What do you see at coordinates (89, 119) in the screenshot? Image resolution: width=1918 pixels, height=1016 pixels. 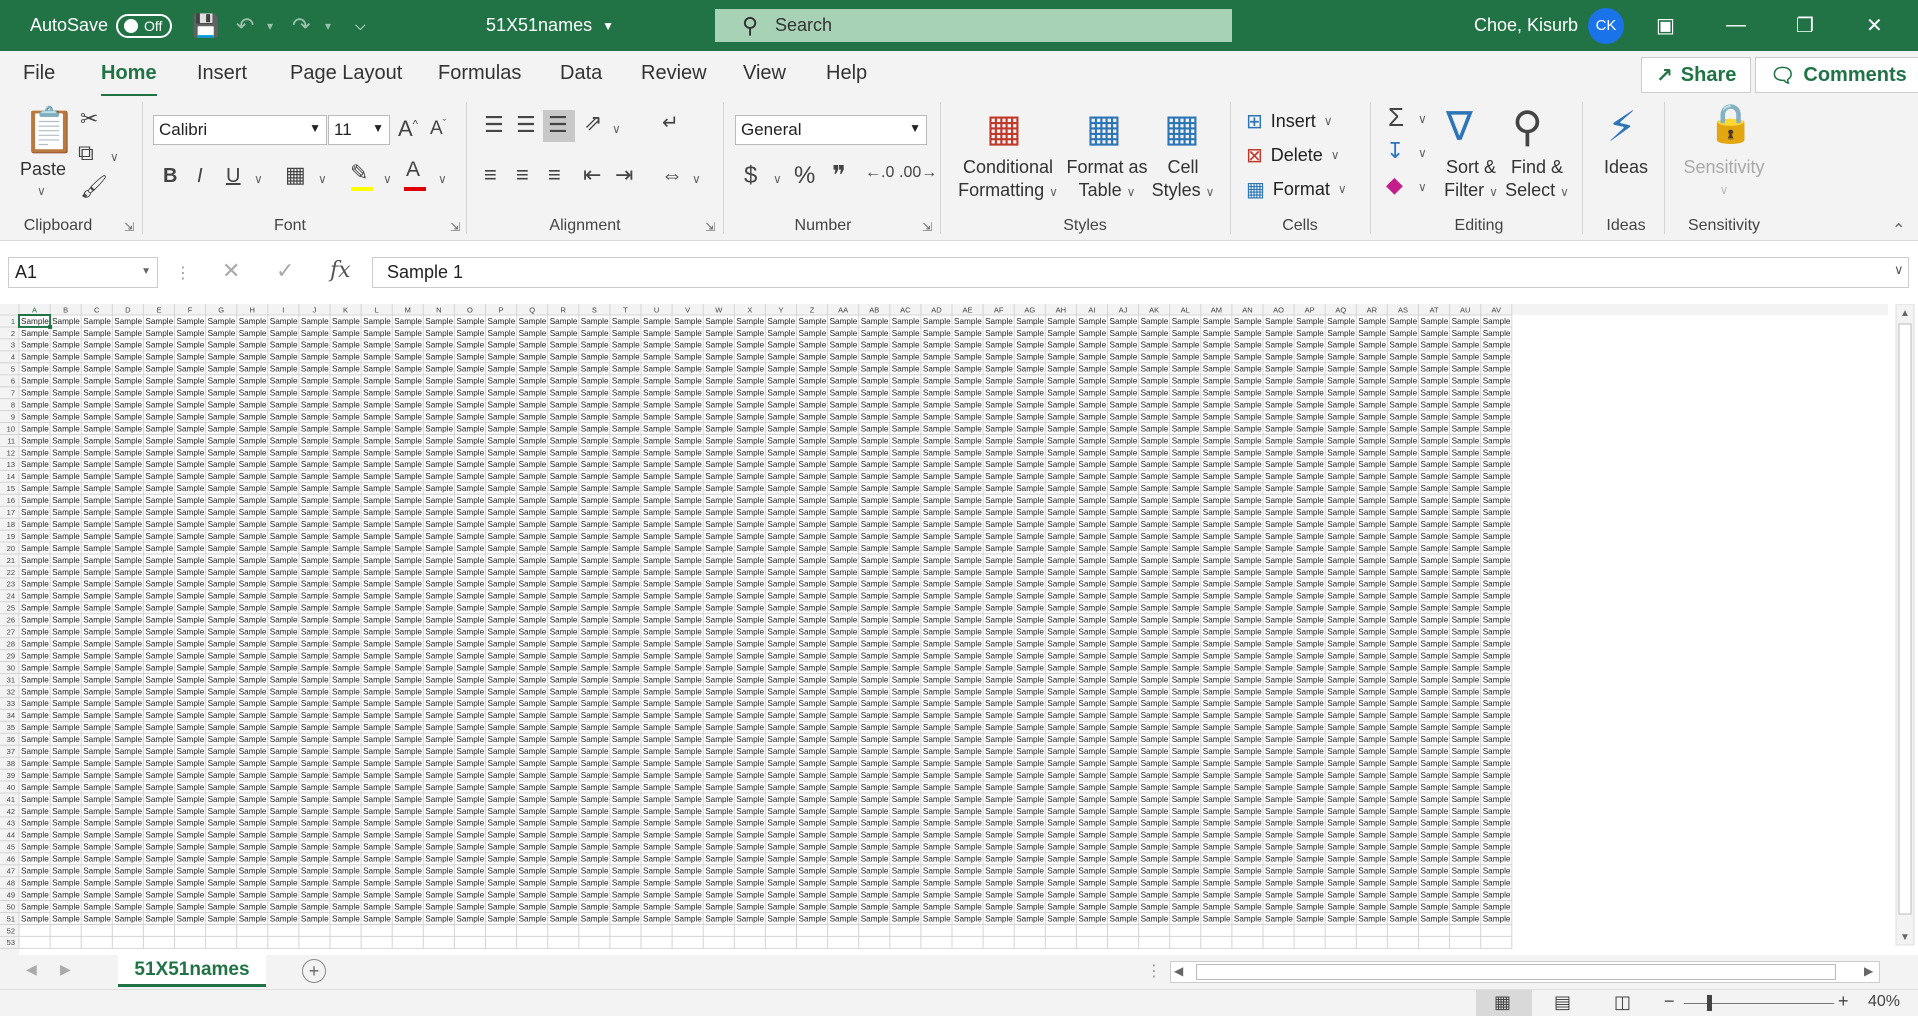 I see `cut-icon: ✂` at bounding box center [89, 119].